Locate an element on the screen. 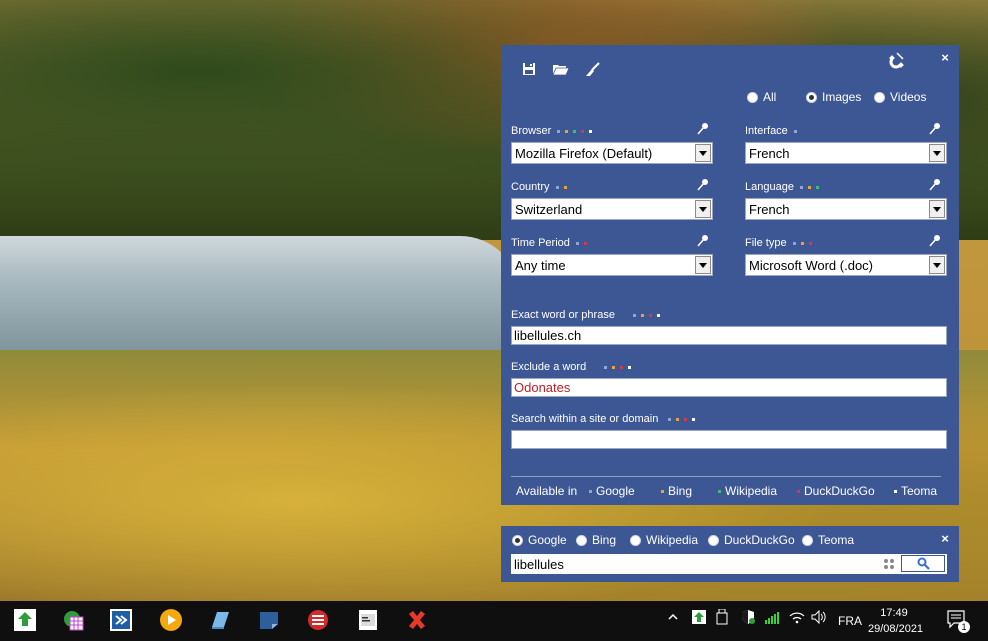 Image resolution: width=988 pixels, height=641 pixels. exact-phrase-label: Exact word or phrase is located at coordinates (585, 315).